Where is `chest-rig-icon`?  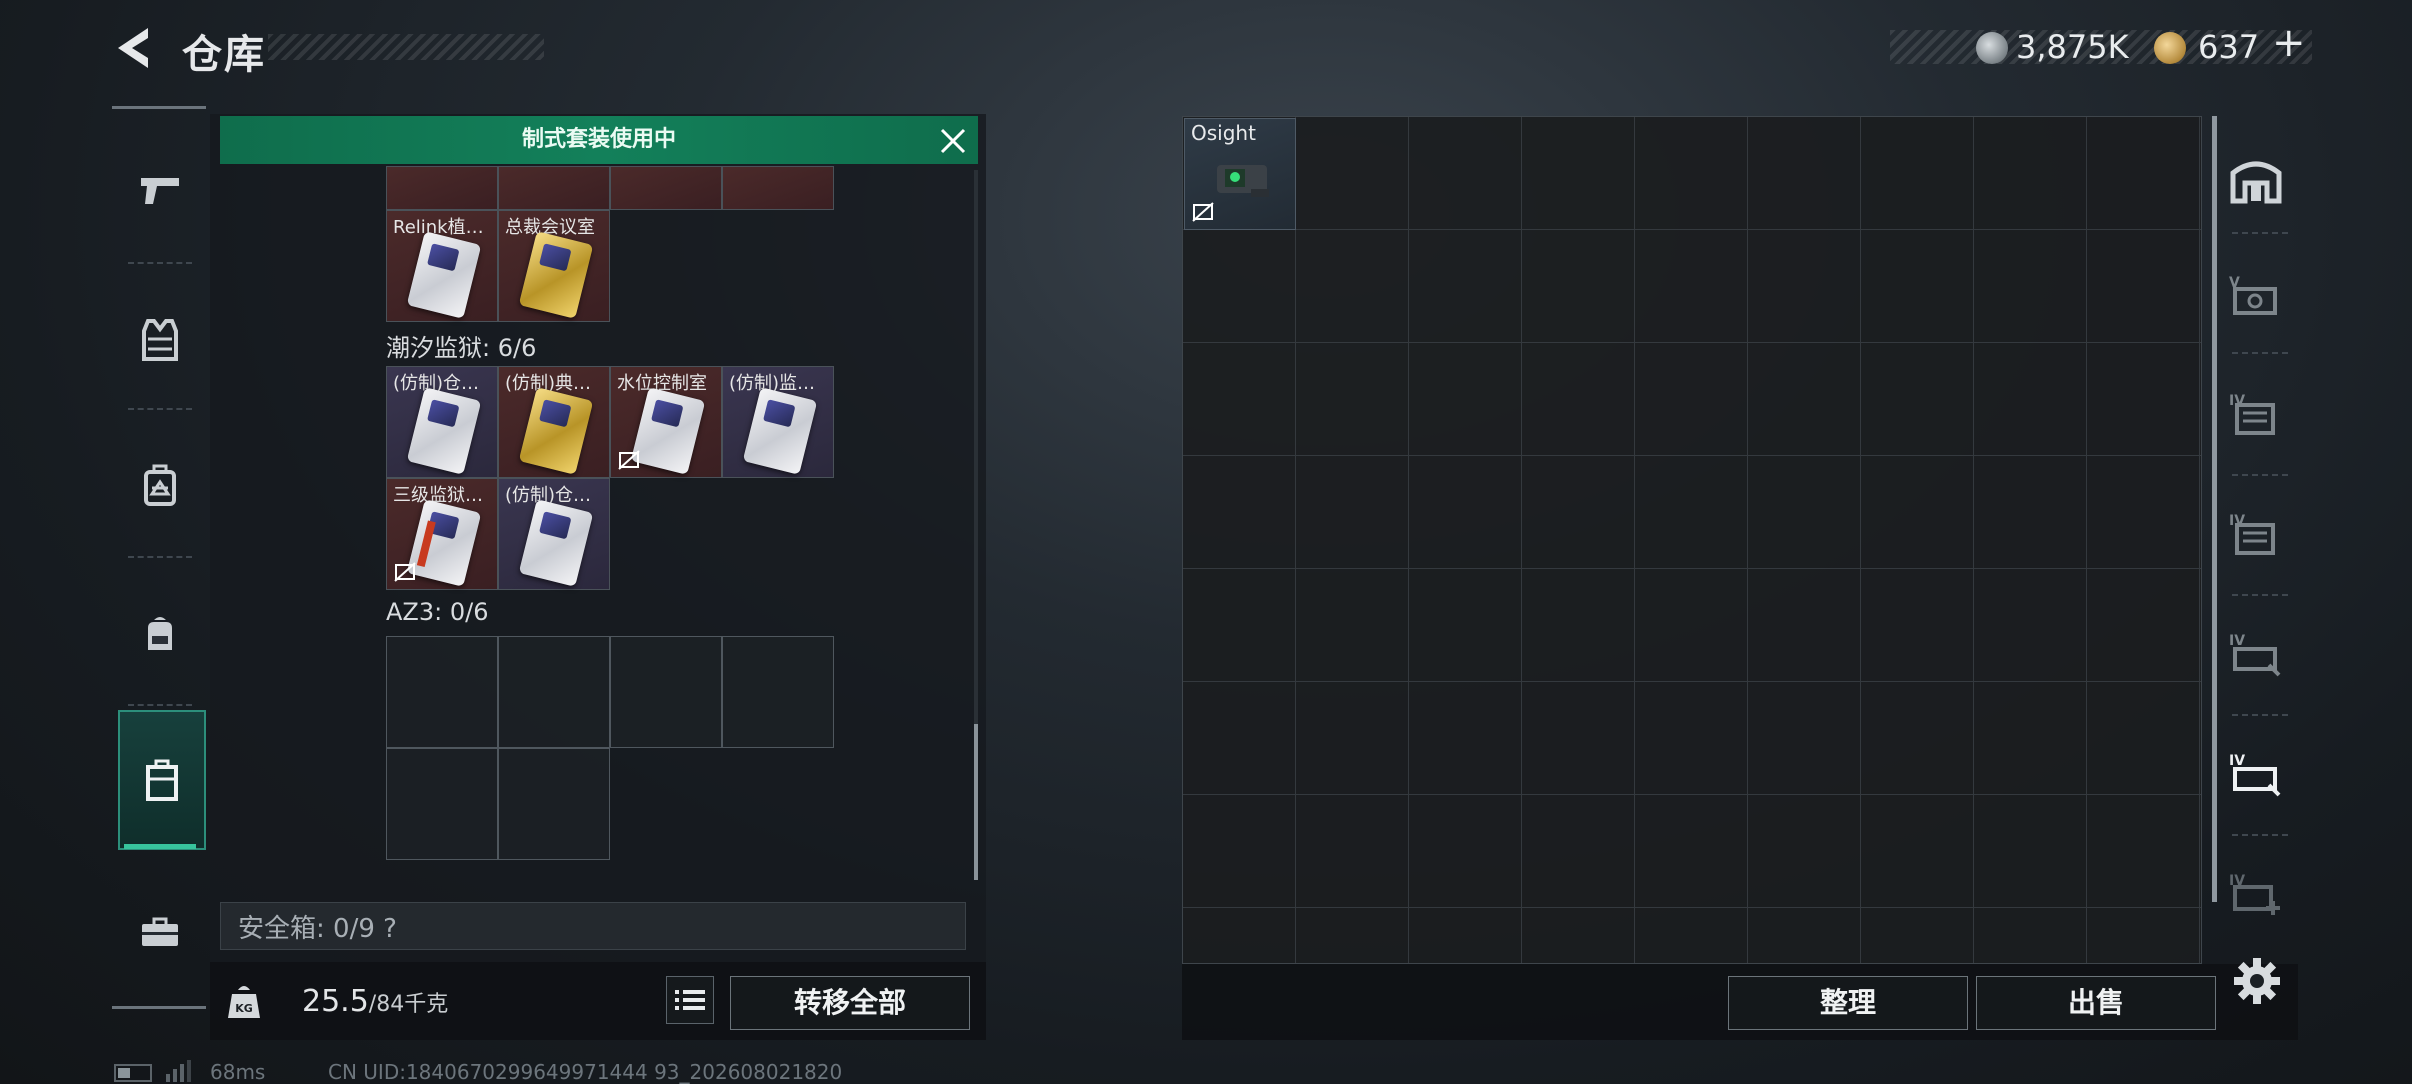
chest-rig-icon is located at coordinates (160, 485).